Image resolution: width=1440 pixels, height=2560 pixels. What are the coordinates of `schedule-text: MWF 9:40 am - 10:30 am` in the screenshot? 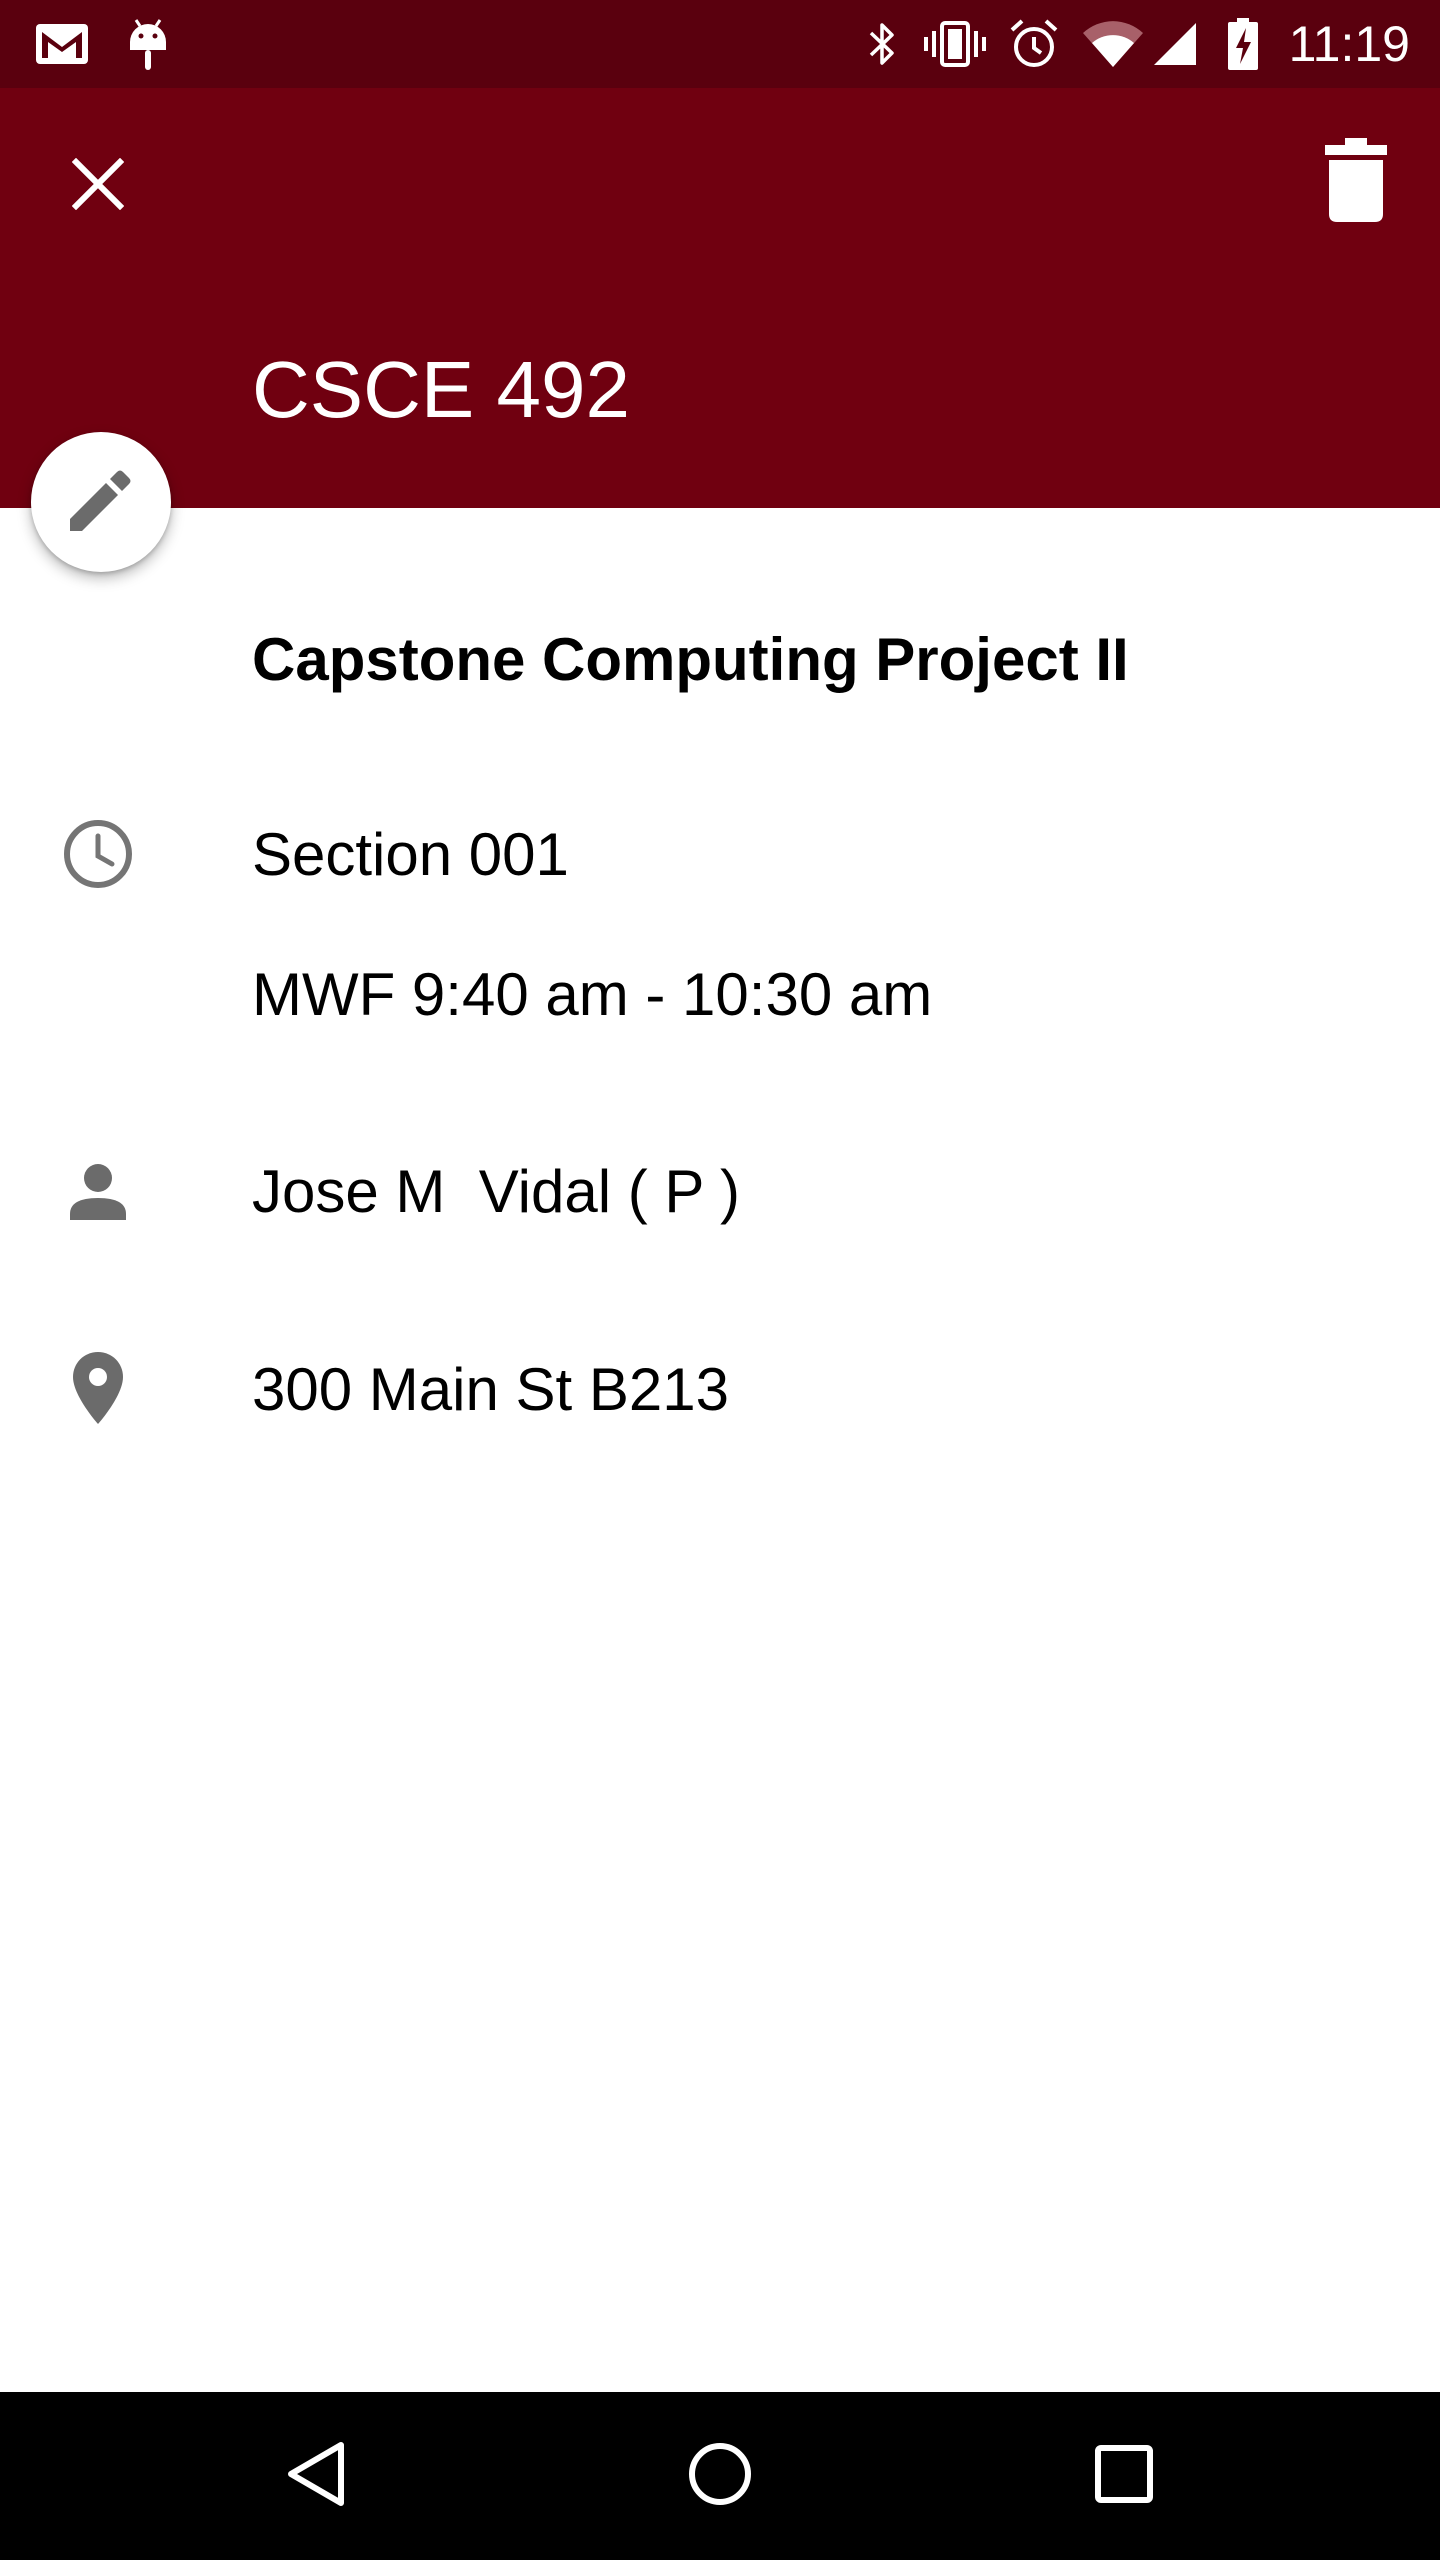 It's located at (592, 994).